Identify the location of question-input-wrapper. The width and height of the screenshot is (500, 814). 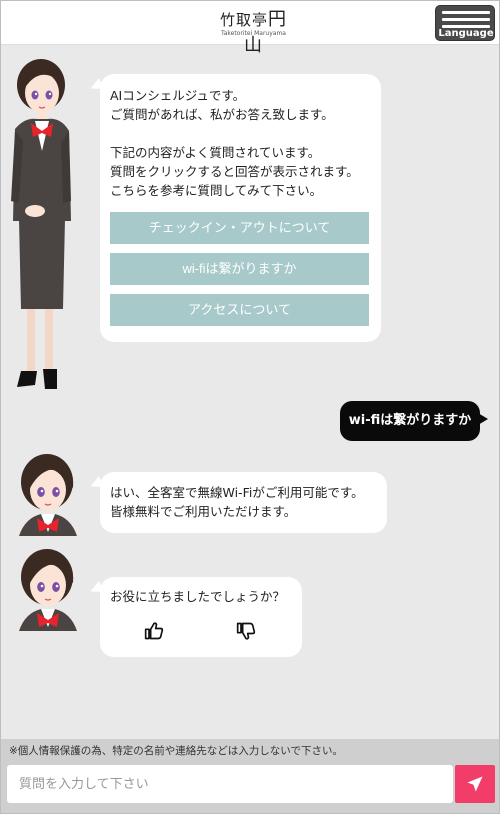
(230, 784).